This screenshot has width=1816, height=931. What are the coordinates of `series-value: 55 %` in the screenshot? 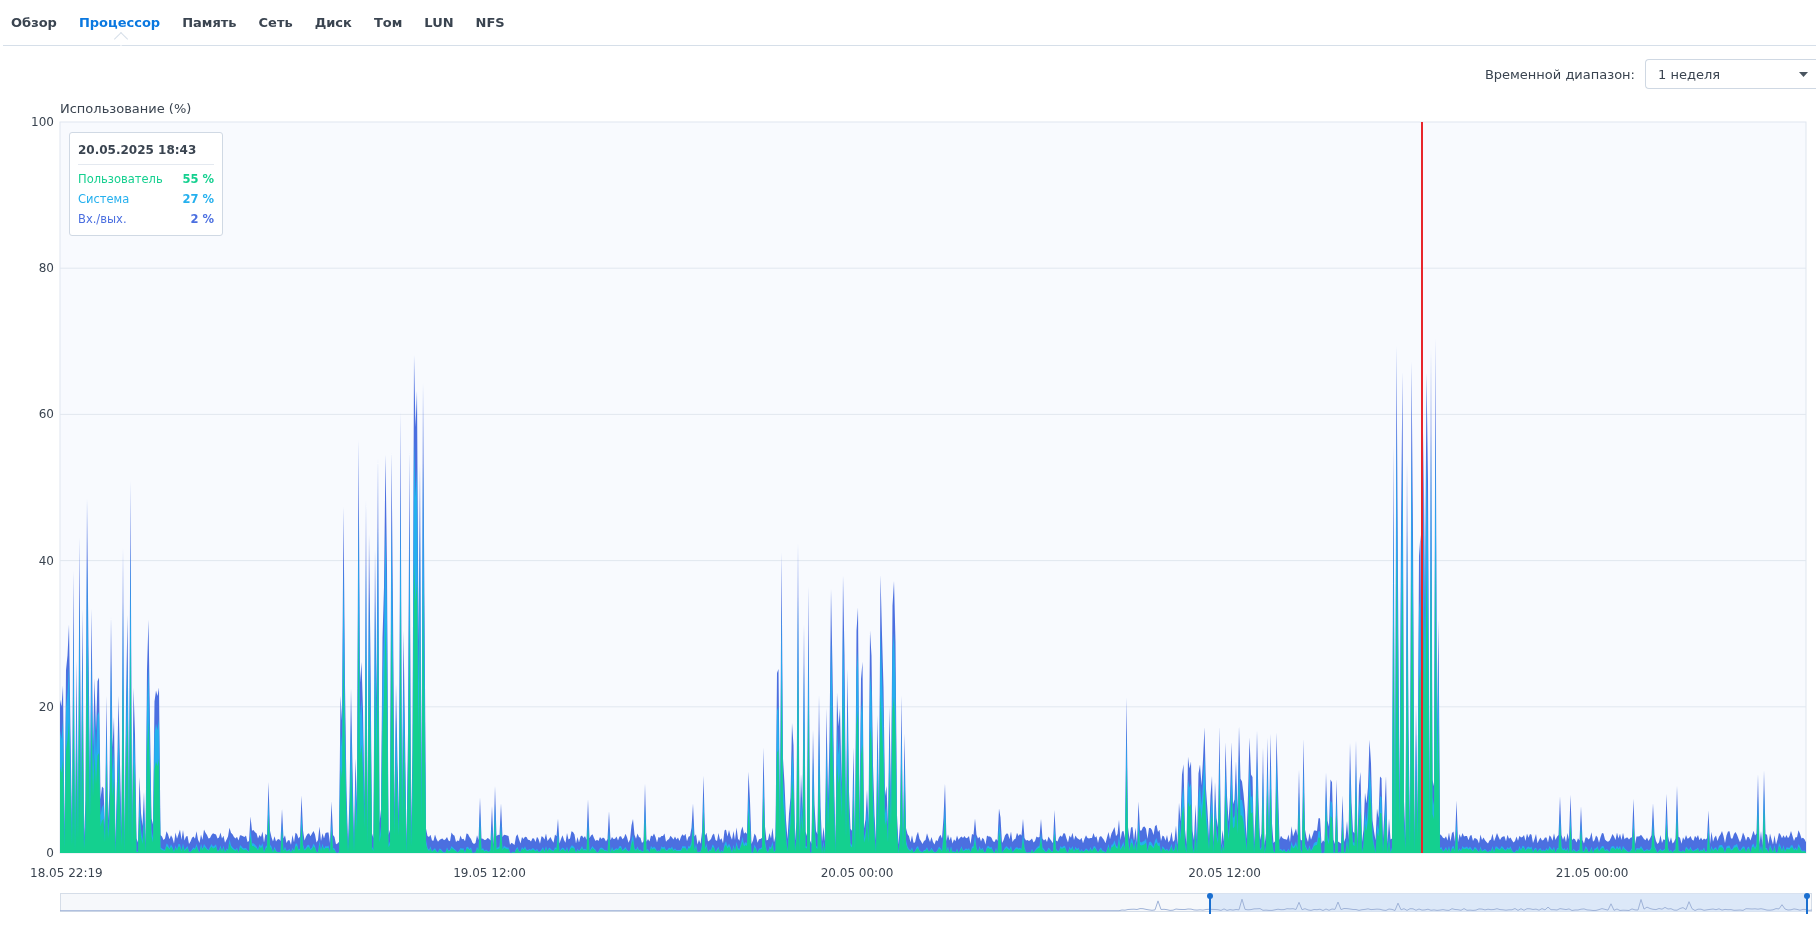 It's located at (198, 179).